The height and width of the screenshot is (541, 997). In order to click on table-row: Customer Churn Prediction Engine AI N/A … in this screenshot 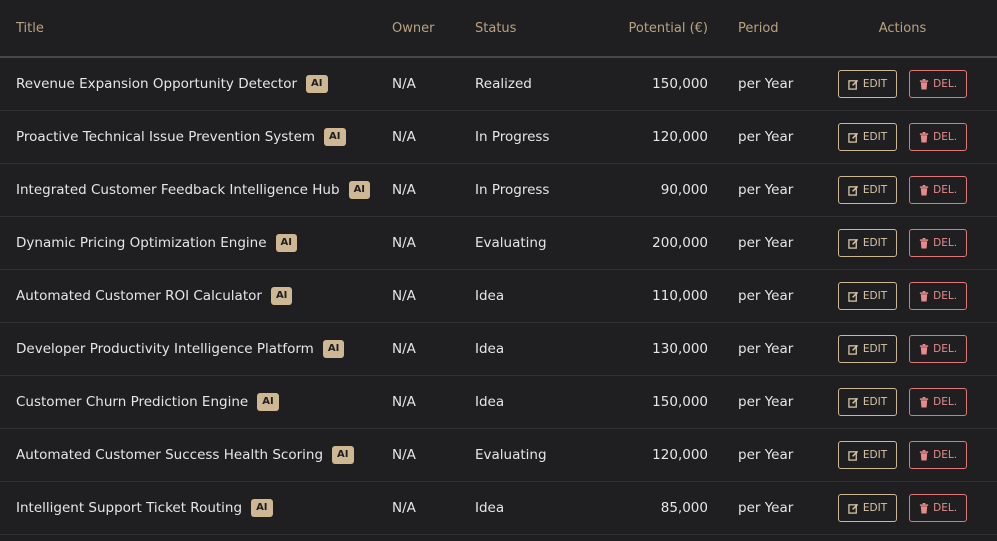, I will do `click(498, 402)`.